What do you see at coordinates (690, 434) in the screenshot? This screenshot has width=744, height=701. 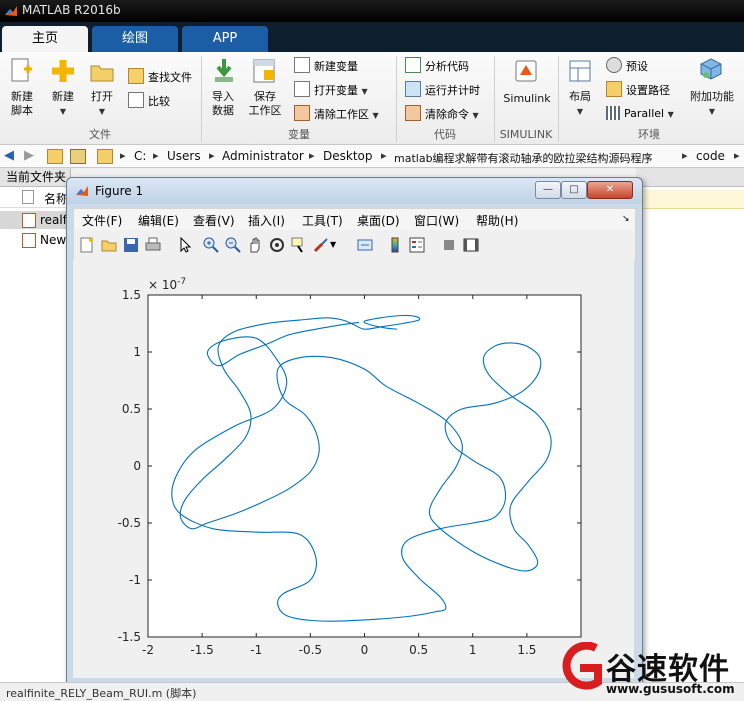 I see `command-window` at bounding box center [690, 434].